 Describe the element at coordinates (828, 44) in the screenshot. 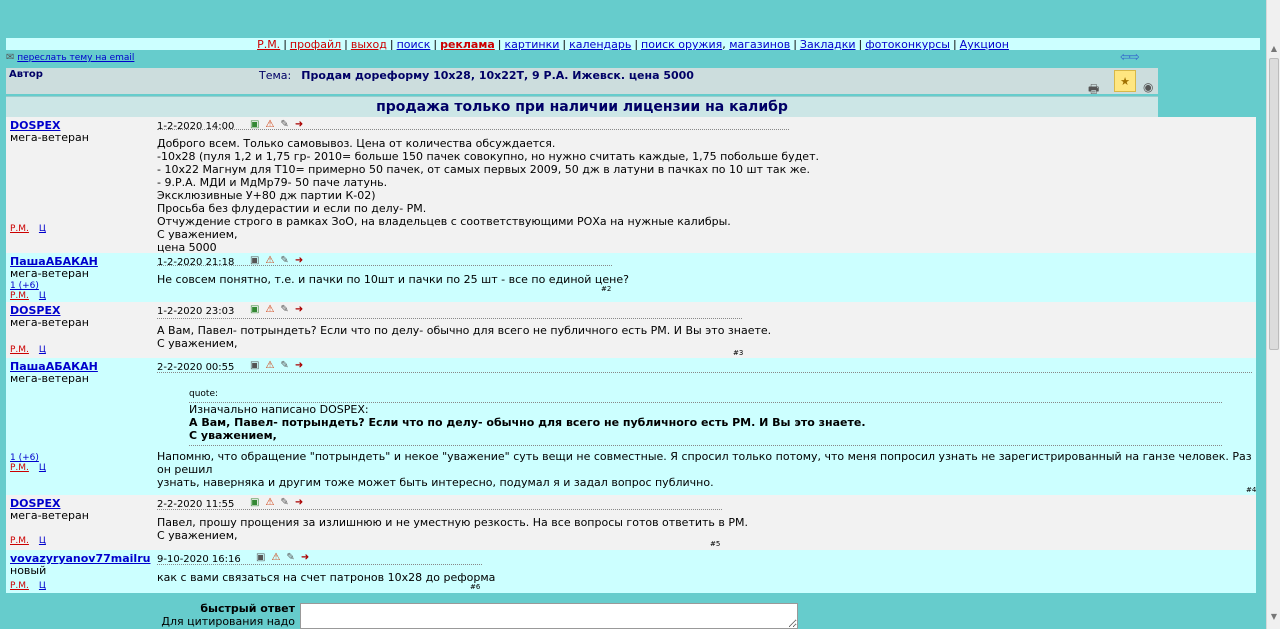

I see `nav-bookmarks-link: Закладки` at that location.